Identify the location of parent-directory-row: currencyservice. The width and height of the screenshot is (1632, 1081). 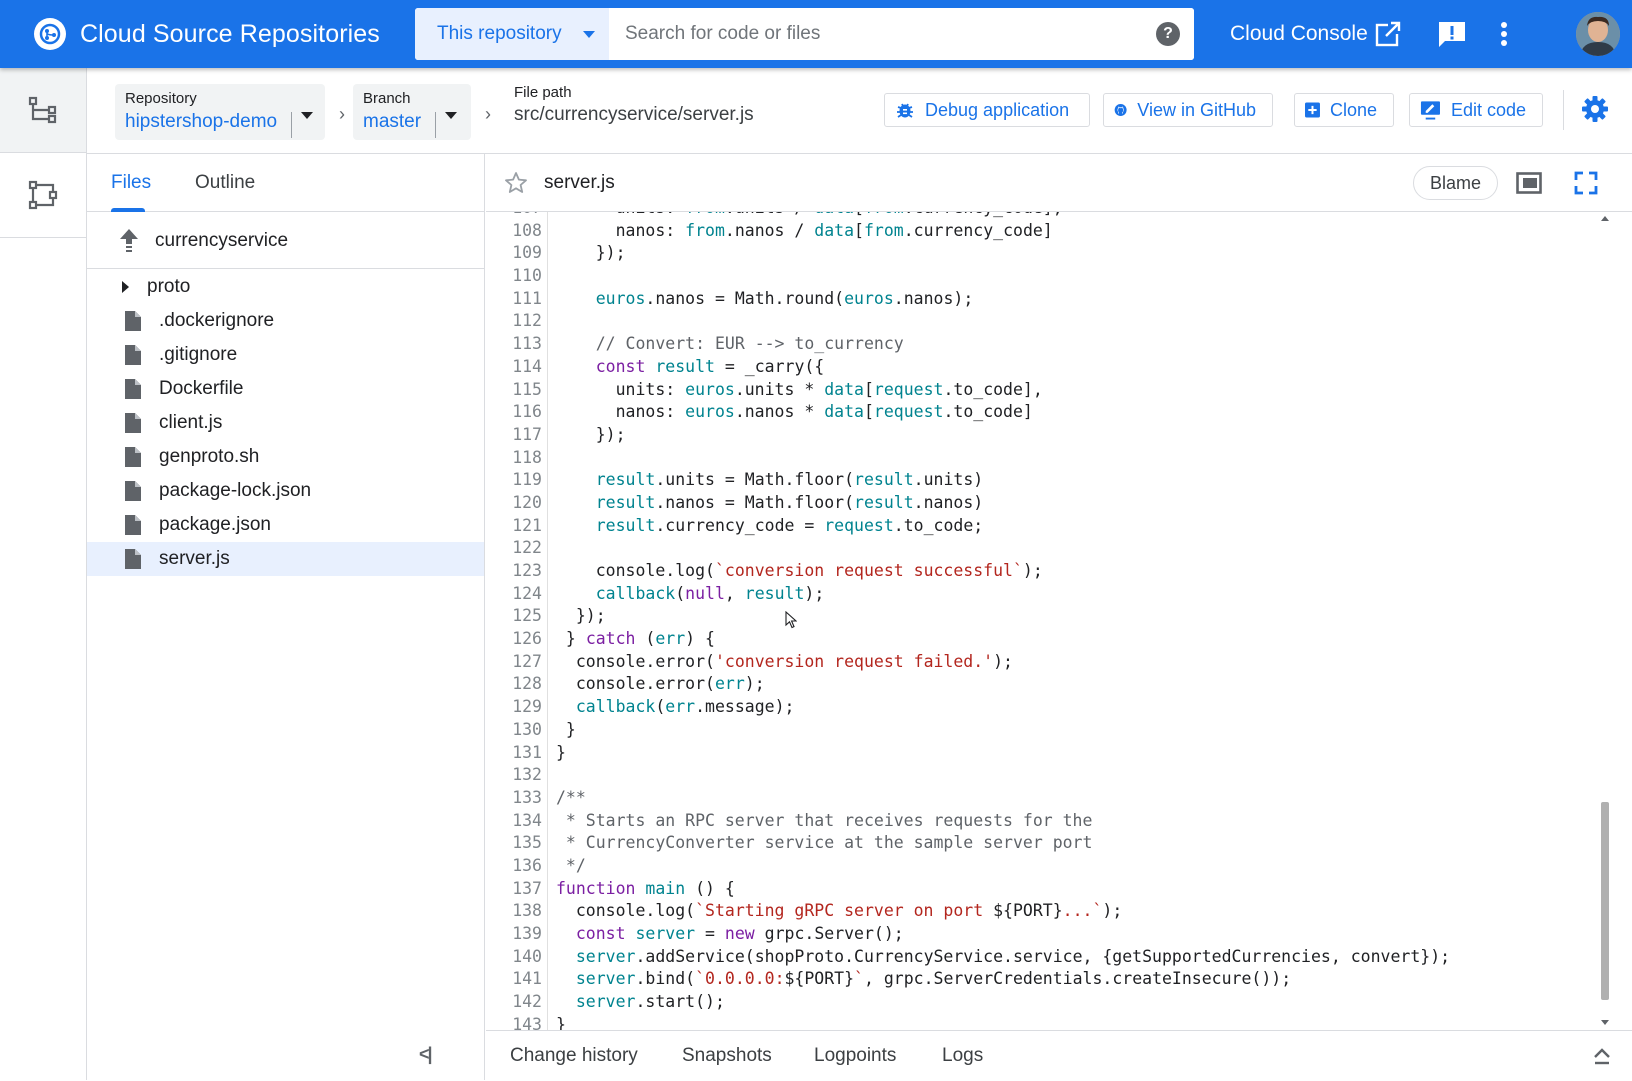
(285, 241).